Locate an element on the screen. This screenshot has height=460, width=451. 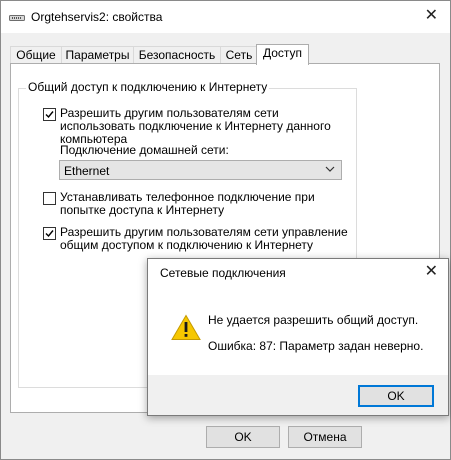
tab-label: Сеть is located at coordinates (239, 55).